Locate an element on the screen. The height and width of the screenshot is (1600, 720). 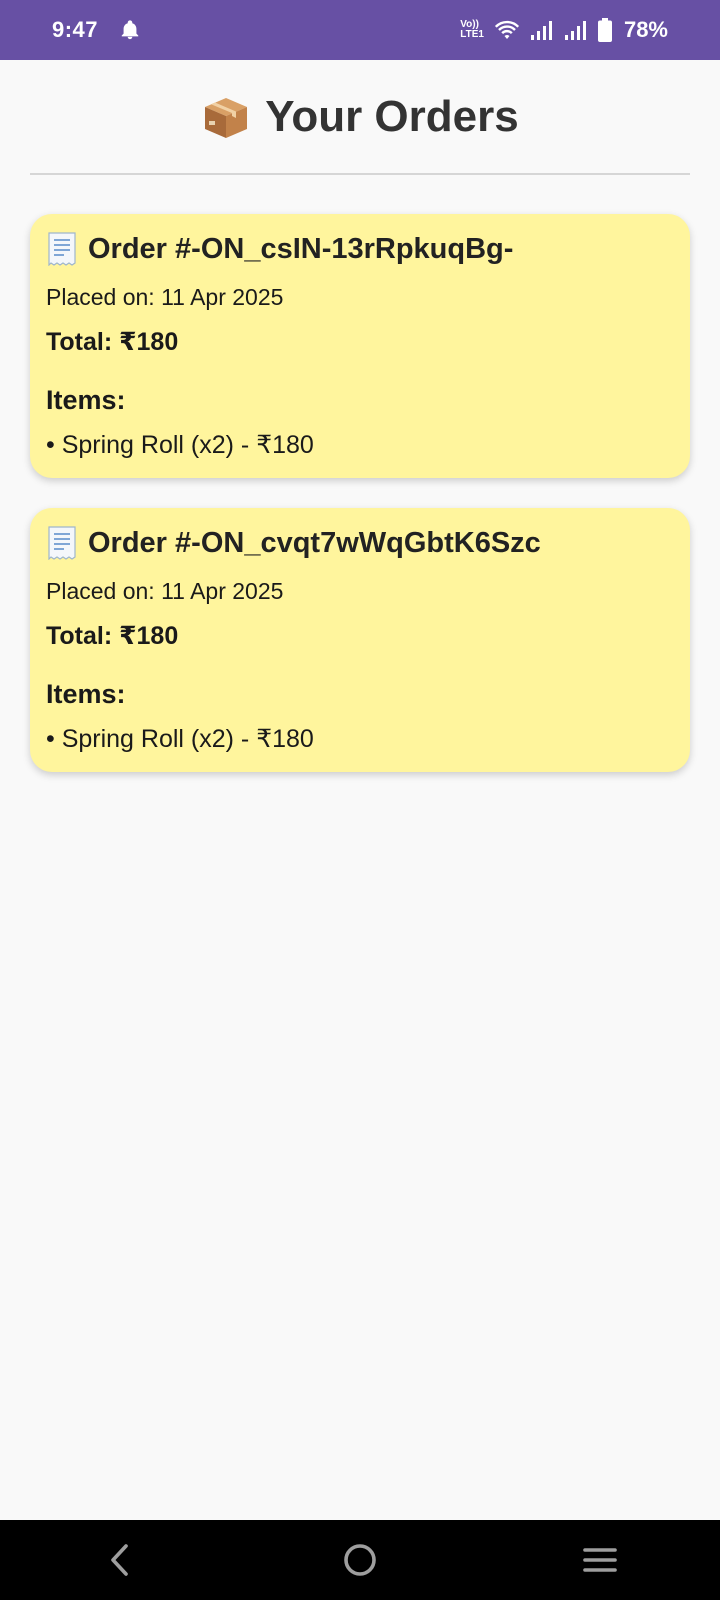
battery-percent: 78% is located at coordinates (645, 29).